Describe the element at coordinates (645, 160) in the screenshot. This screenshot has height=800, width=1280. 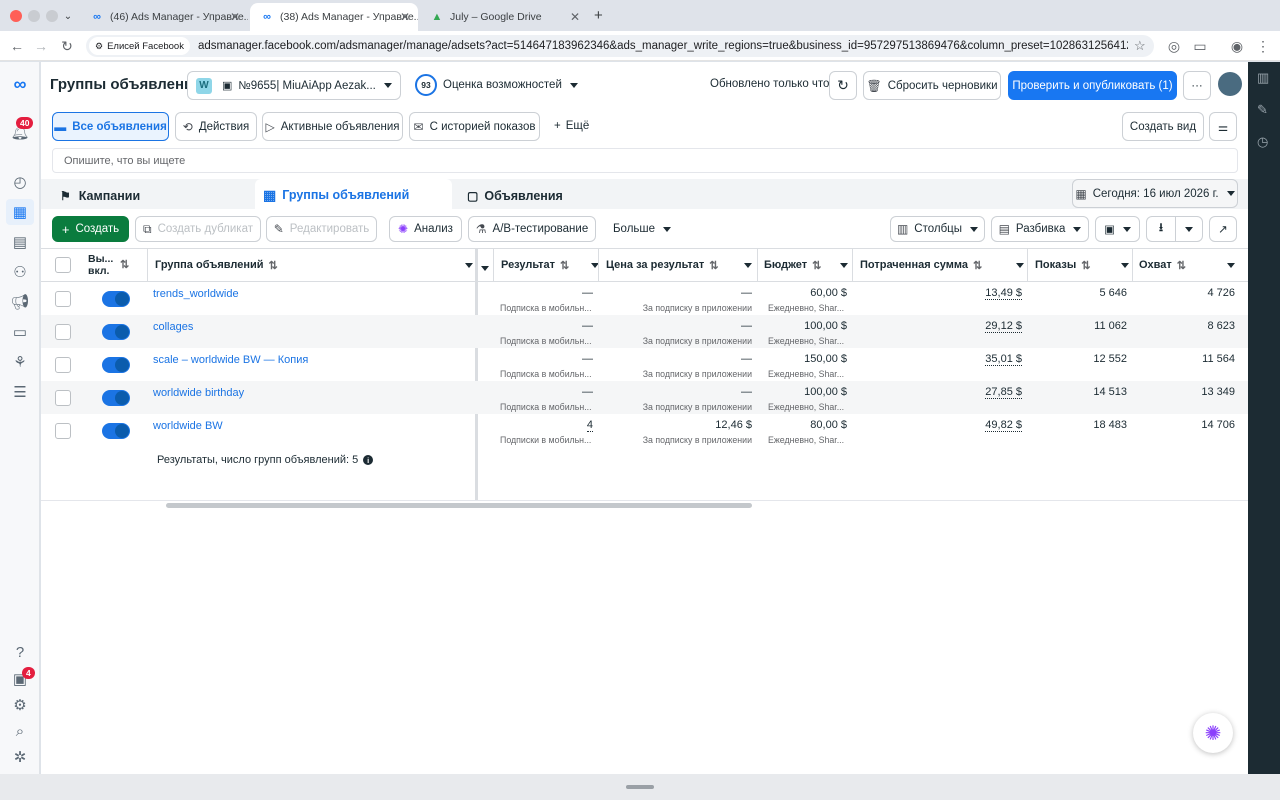
I see `search-input: Опишите, что вы ищете` at that location.